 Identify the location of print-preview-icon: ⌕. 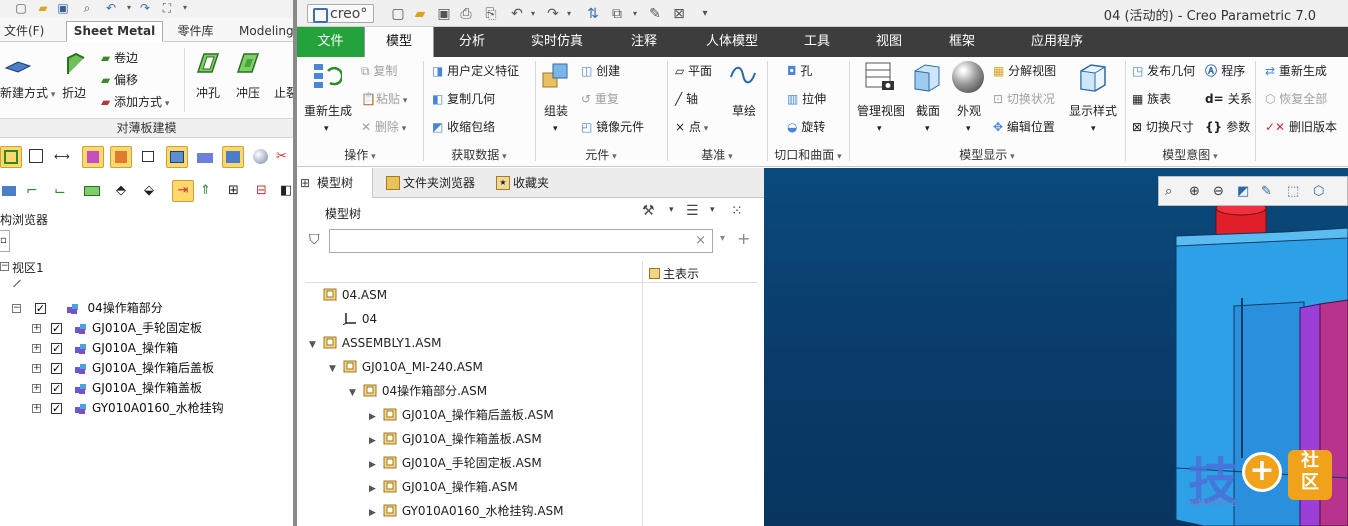
(87, 8).